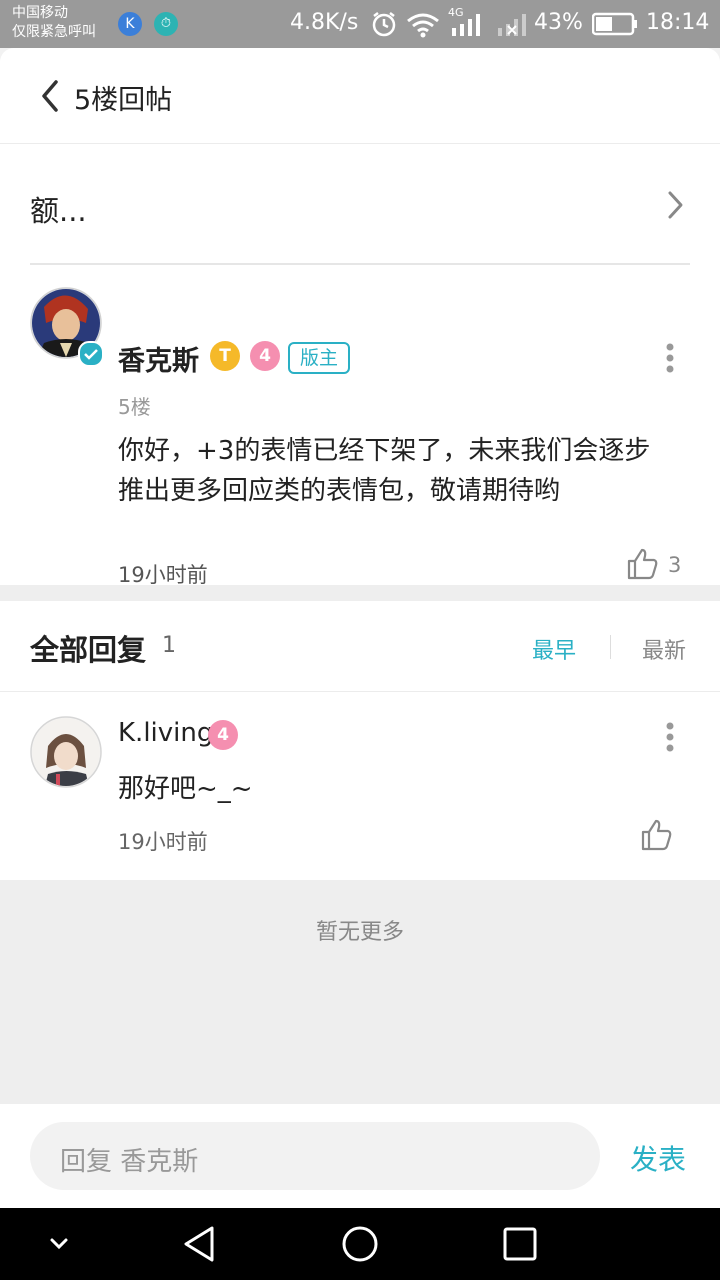  Describe the element at coordinates (134, 407) in the screenshot. I see `floor-number: 5楼` at that location.